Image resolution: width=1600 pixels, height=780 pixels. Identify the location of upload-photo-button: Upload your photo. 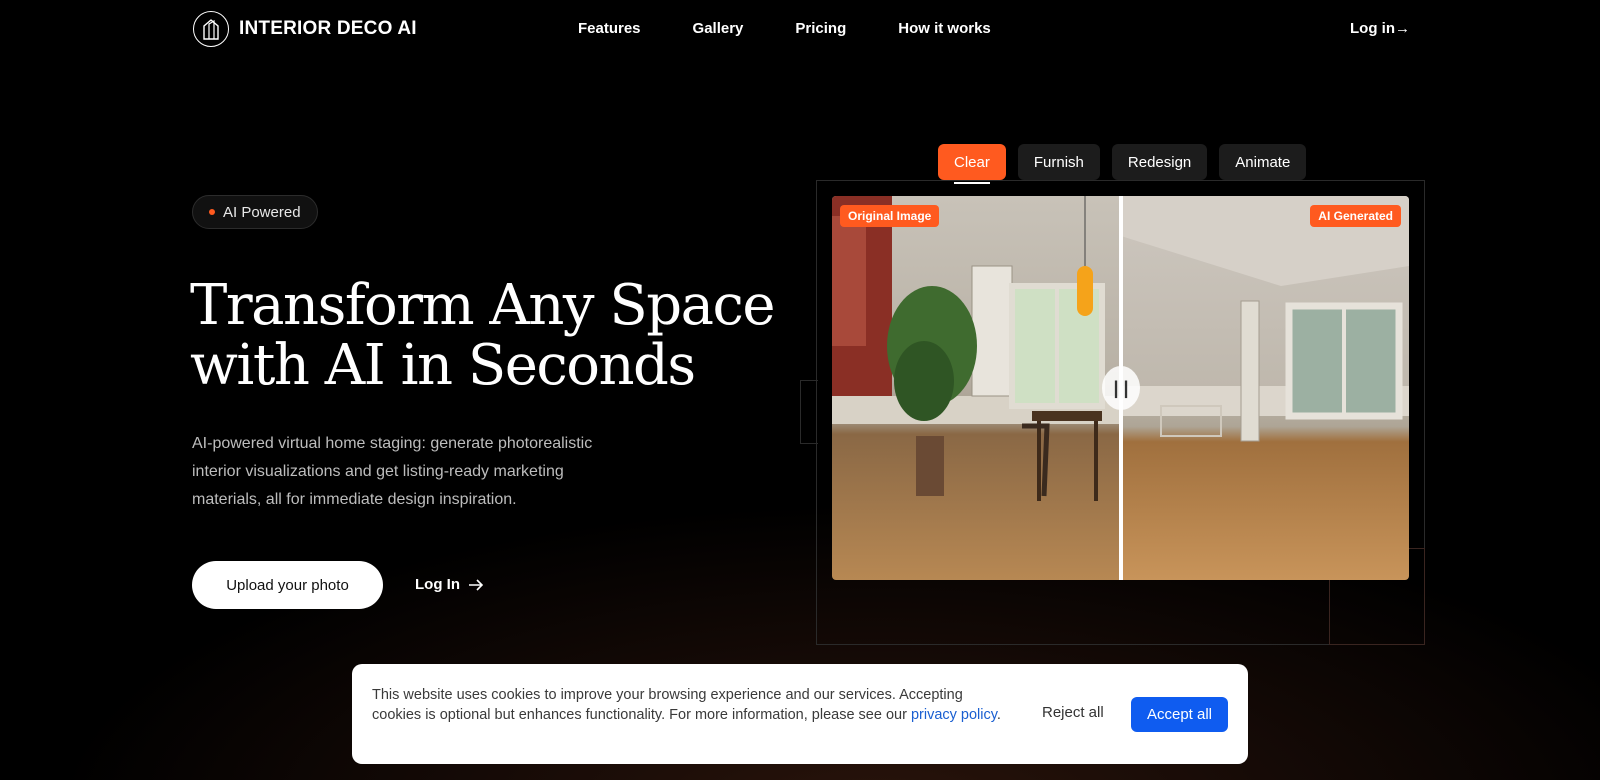
(287, 585).